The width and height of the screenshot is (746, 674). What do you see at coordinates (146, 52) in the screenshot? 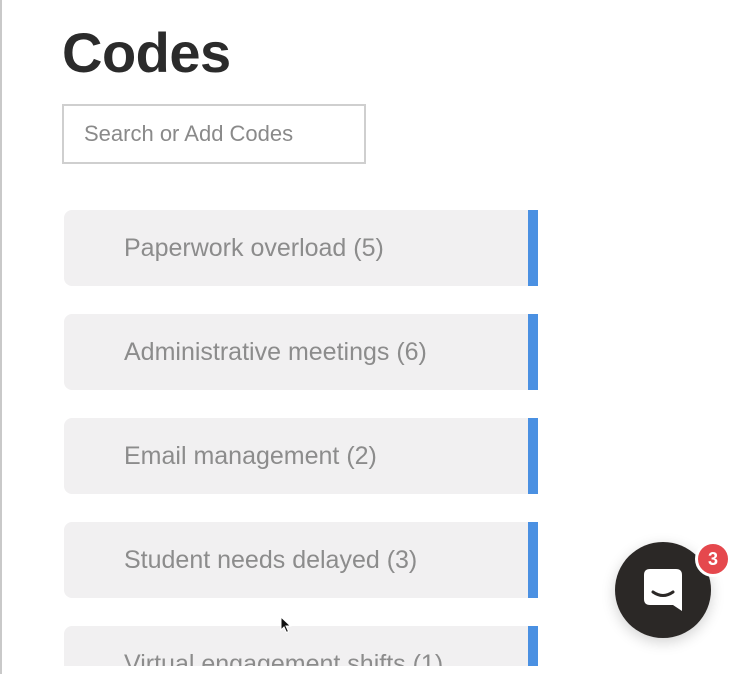
I see `page-title: Codes` at bounding box center [146, 52].